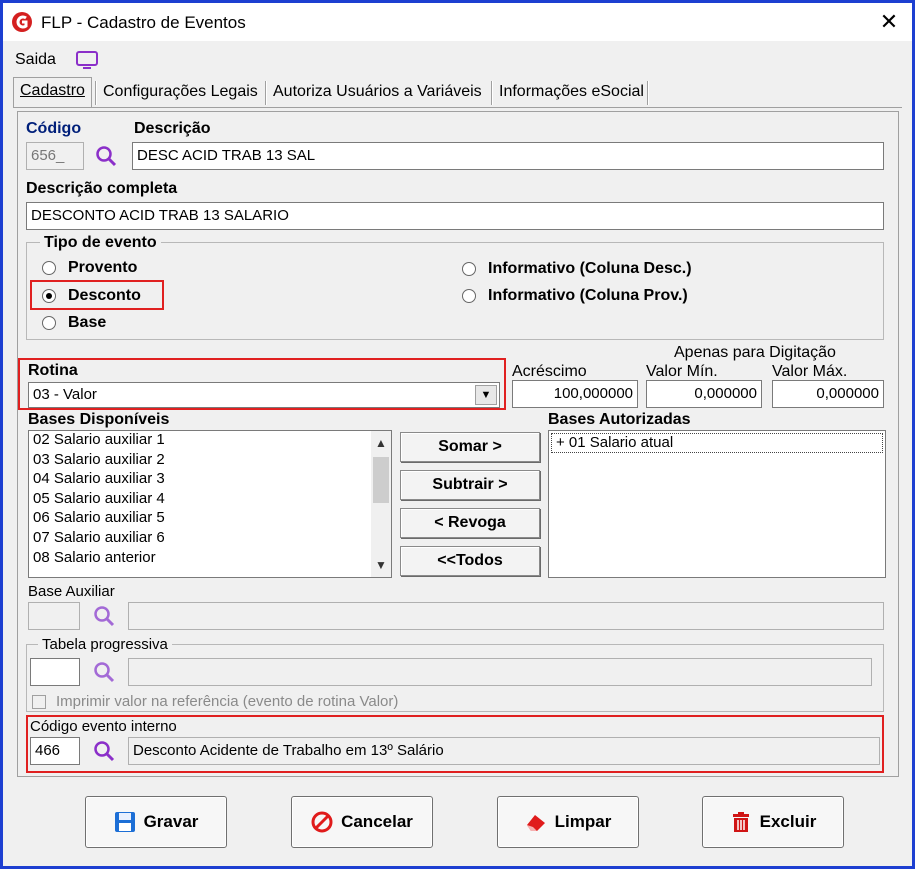  Describe the element at coordinates (210, 461) in the screenshot. I see `list-item: 03 Salario auxiliar 2` at that location.